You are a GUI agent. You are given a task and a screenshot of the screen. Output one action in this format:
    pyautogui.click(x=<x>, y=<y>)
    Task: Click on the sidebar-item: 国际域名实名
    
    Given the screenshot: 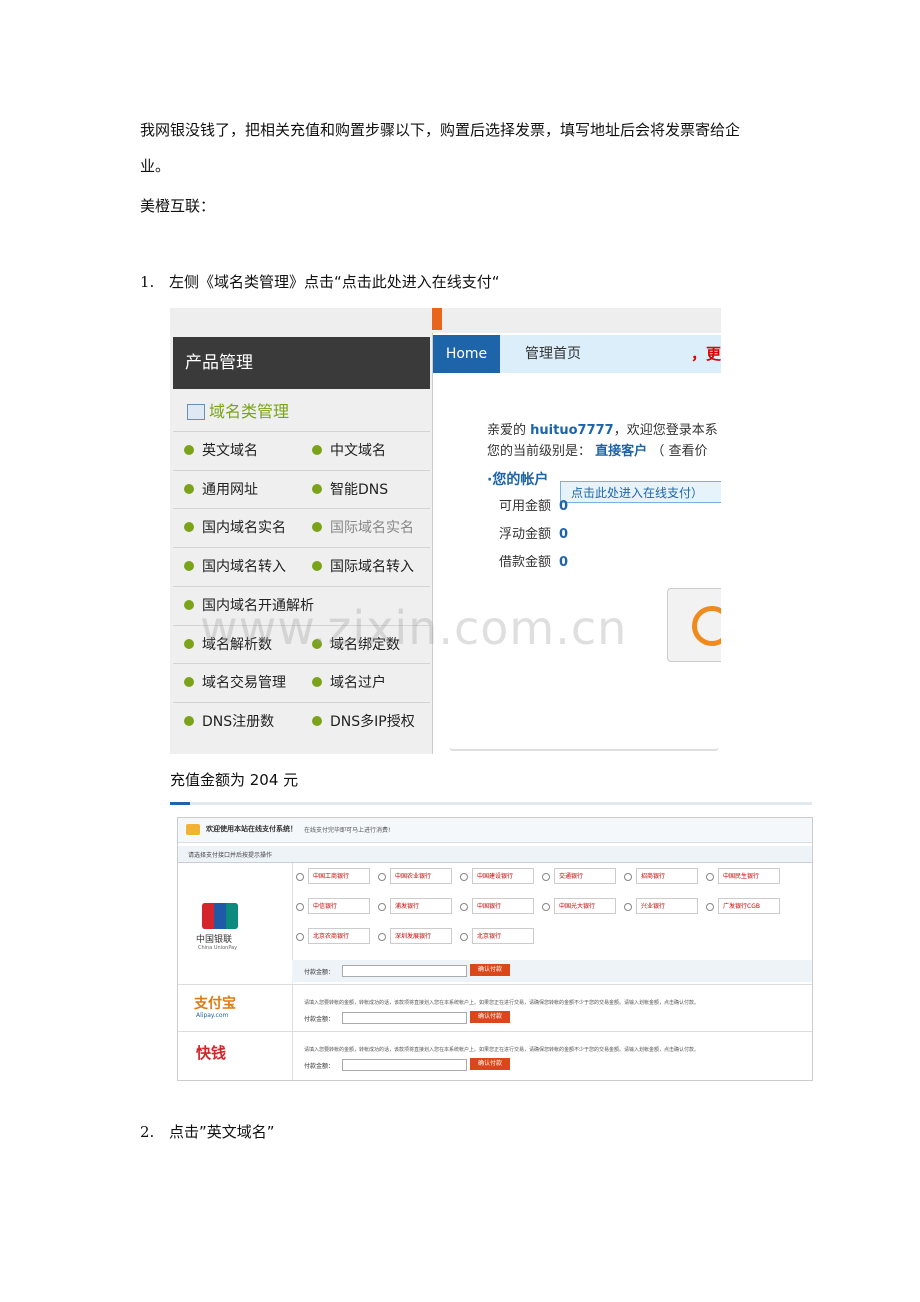 What is the action you would take?
    pyautogui.click(x=363, y=528)
    